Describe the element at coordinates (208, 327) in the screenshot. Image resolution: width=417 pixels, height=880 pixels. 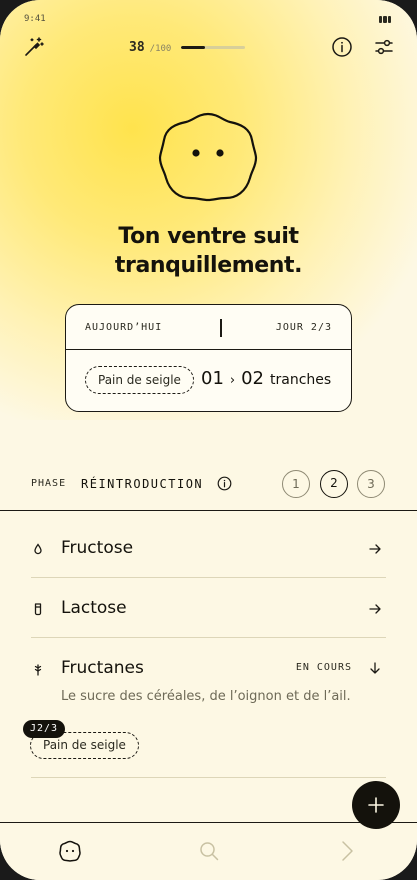
I see `today-card-header: AUJOURD’HUI JOUR 2/3` at that location.